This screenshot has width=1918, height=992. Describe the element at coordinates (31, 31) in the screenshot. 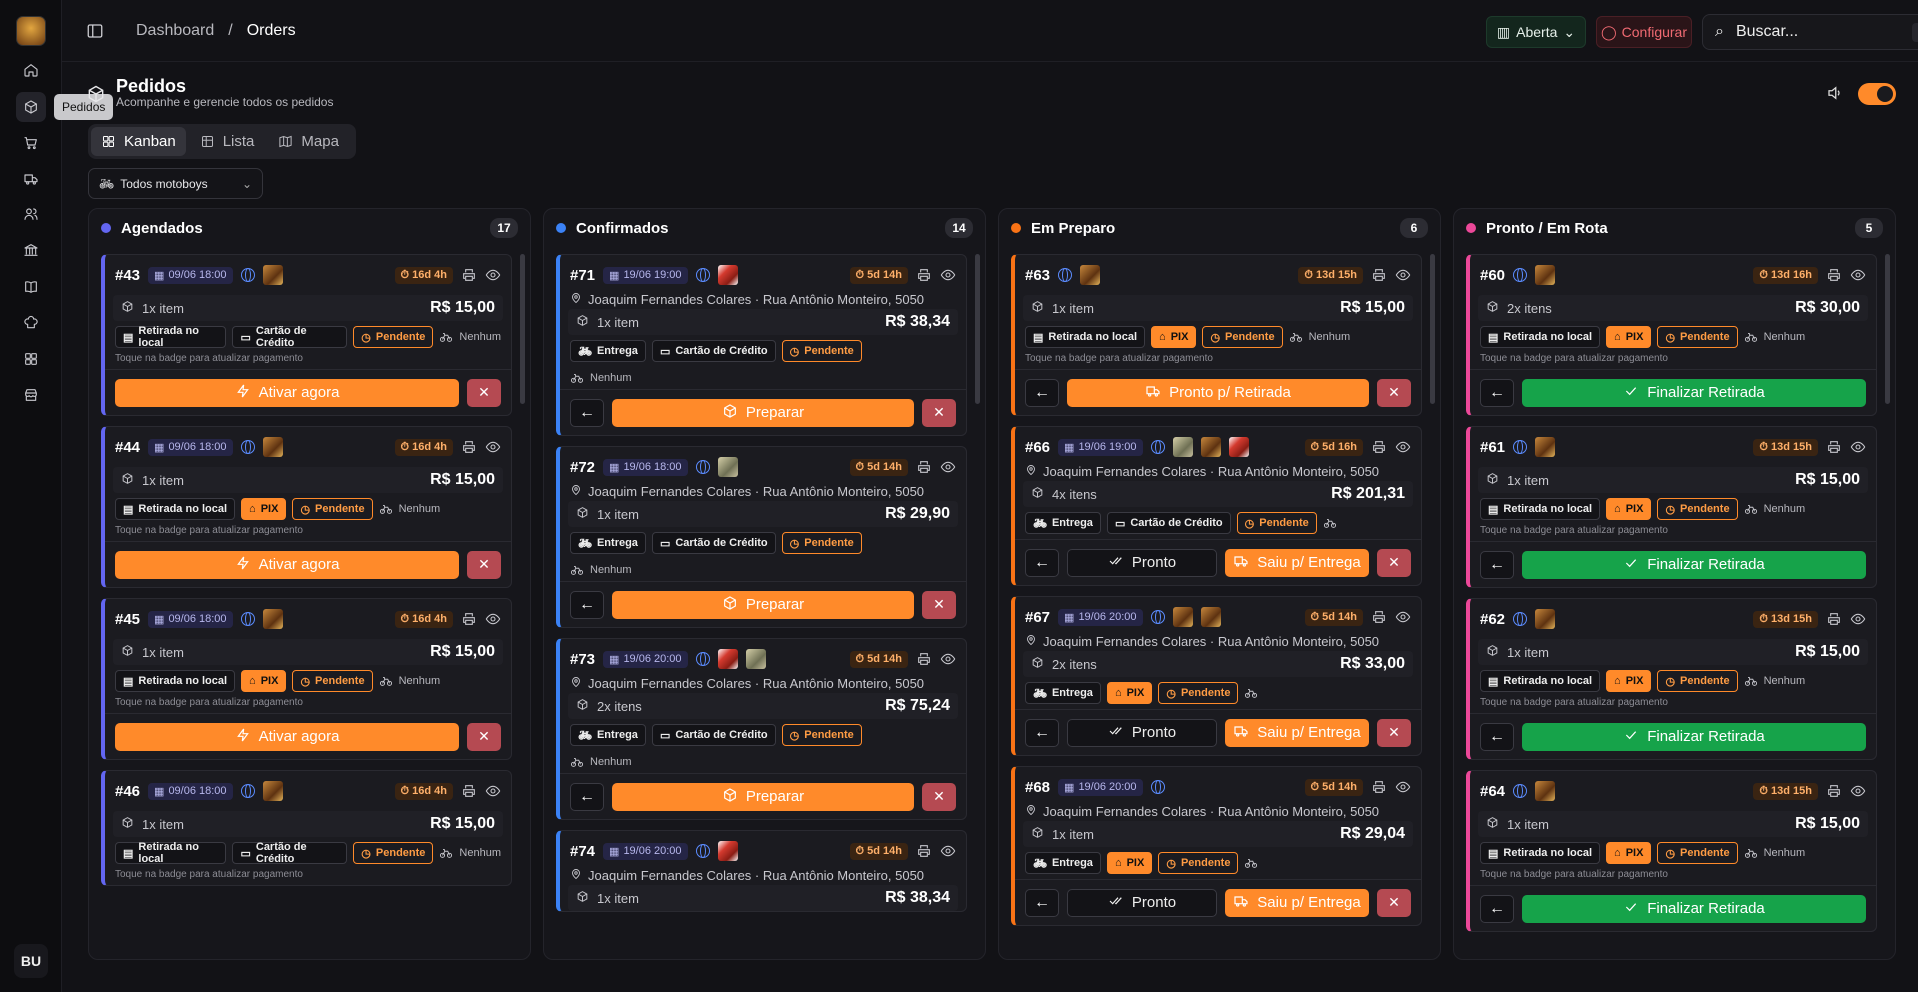

I see `brand-logo` at that location.